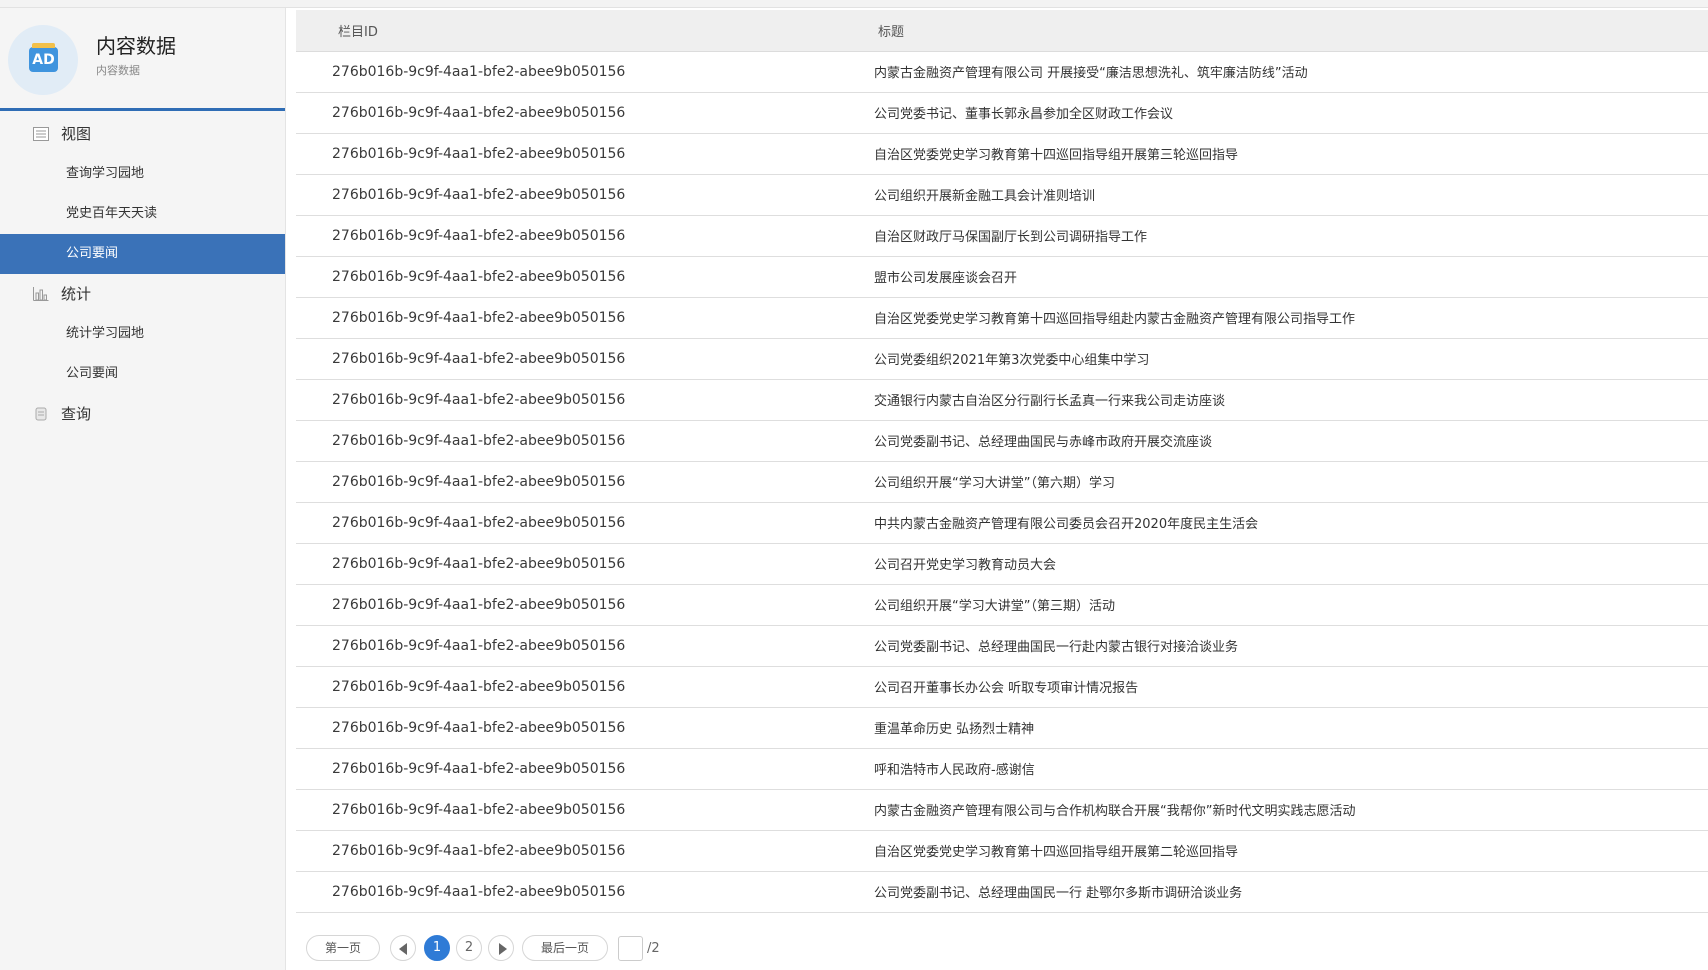  Describe the element at coordinates (136, 46) in the screenshot. I see `app-title: 内容数据` at that location.